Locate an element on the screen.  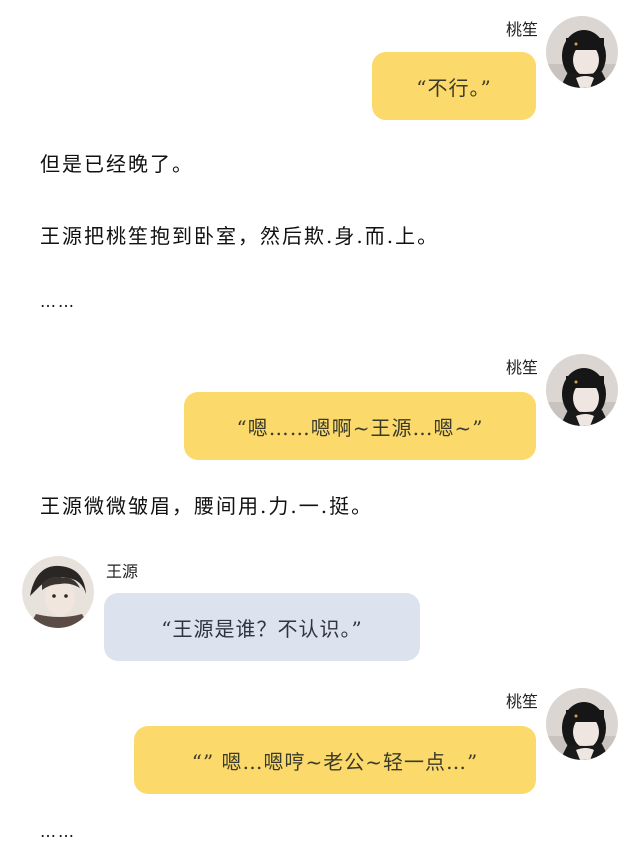
narration-line: 但是已经晚了。 is located at coordinates (117, 164).